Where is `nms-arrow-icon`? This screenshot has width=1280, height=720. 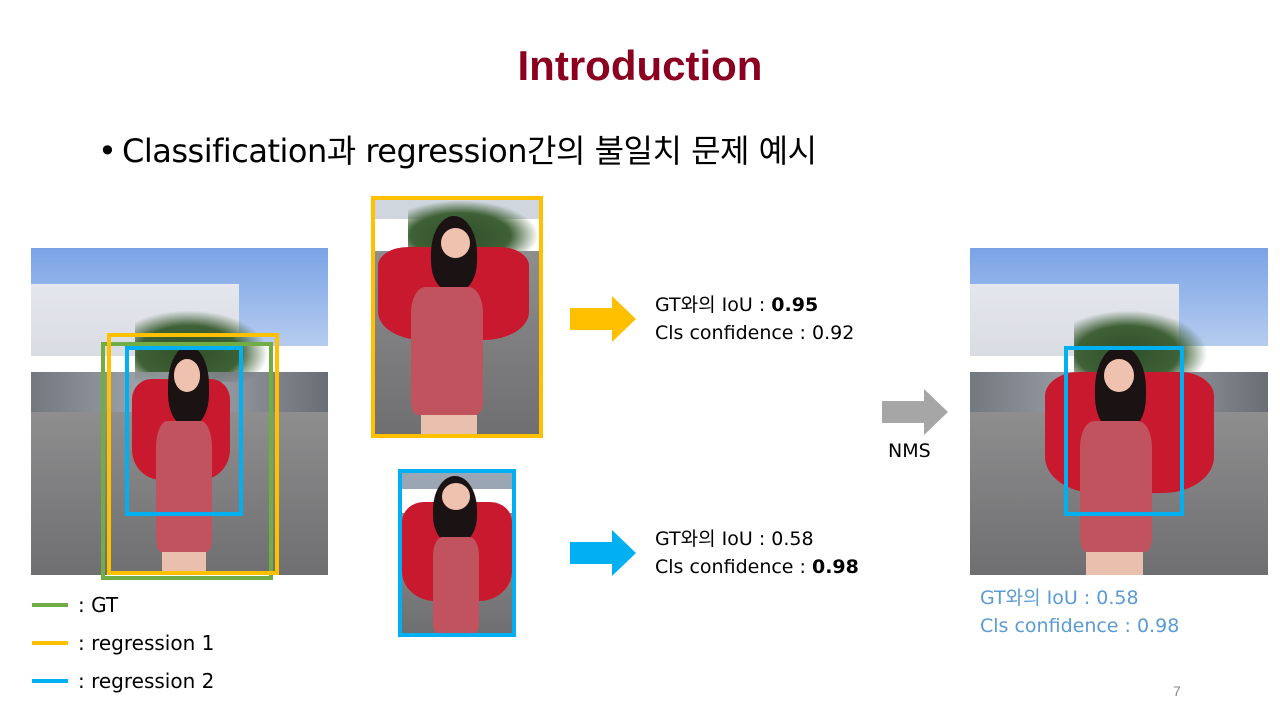 nms-arrow-icon is located at coordinates (915, 412).